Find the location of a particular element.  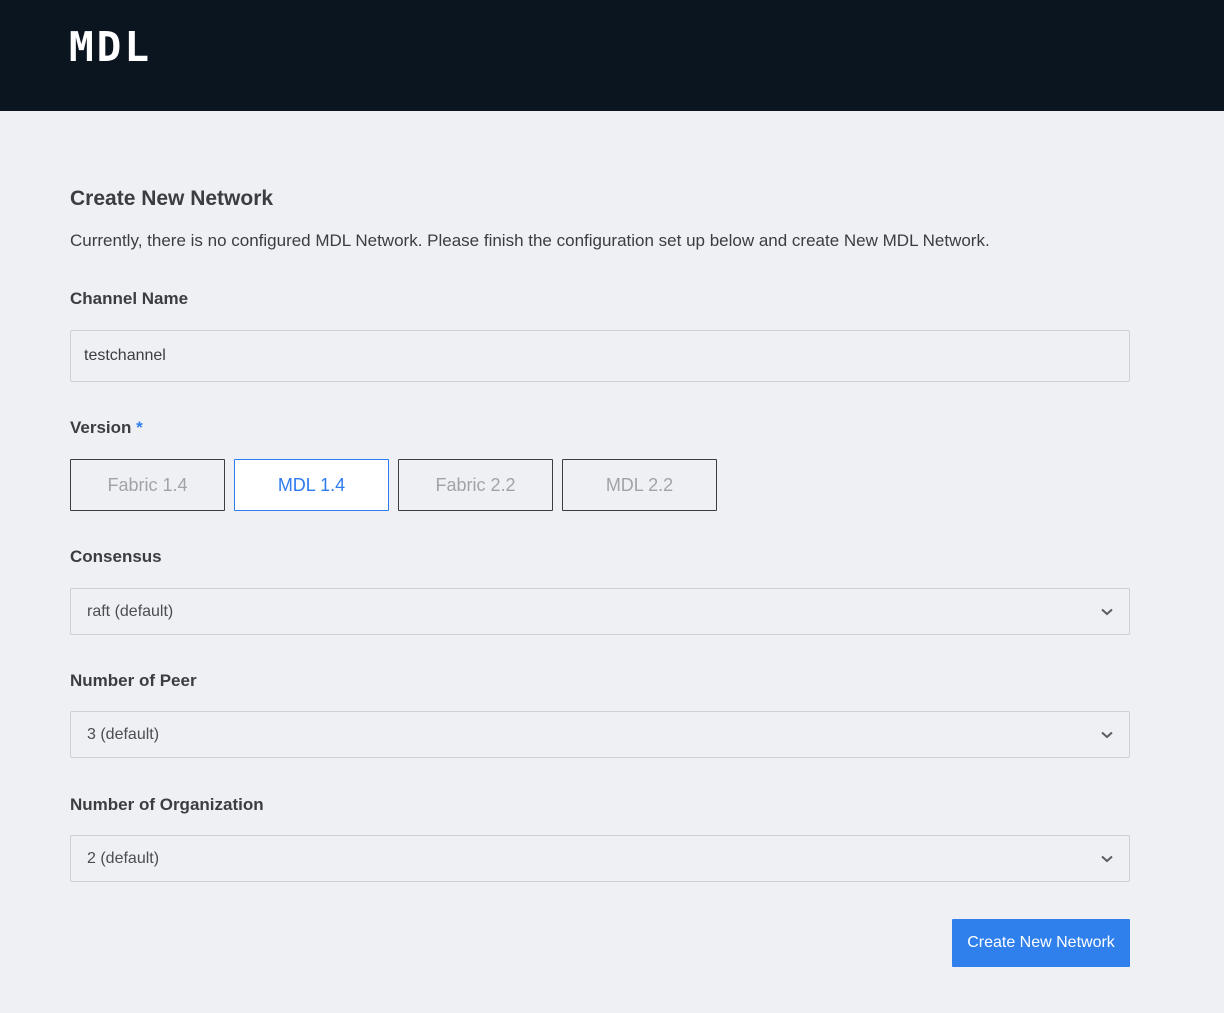

peer-count-select-value: 3 (default) is located at coordinates (123, 734).